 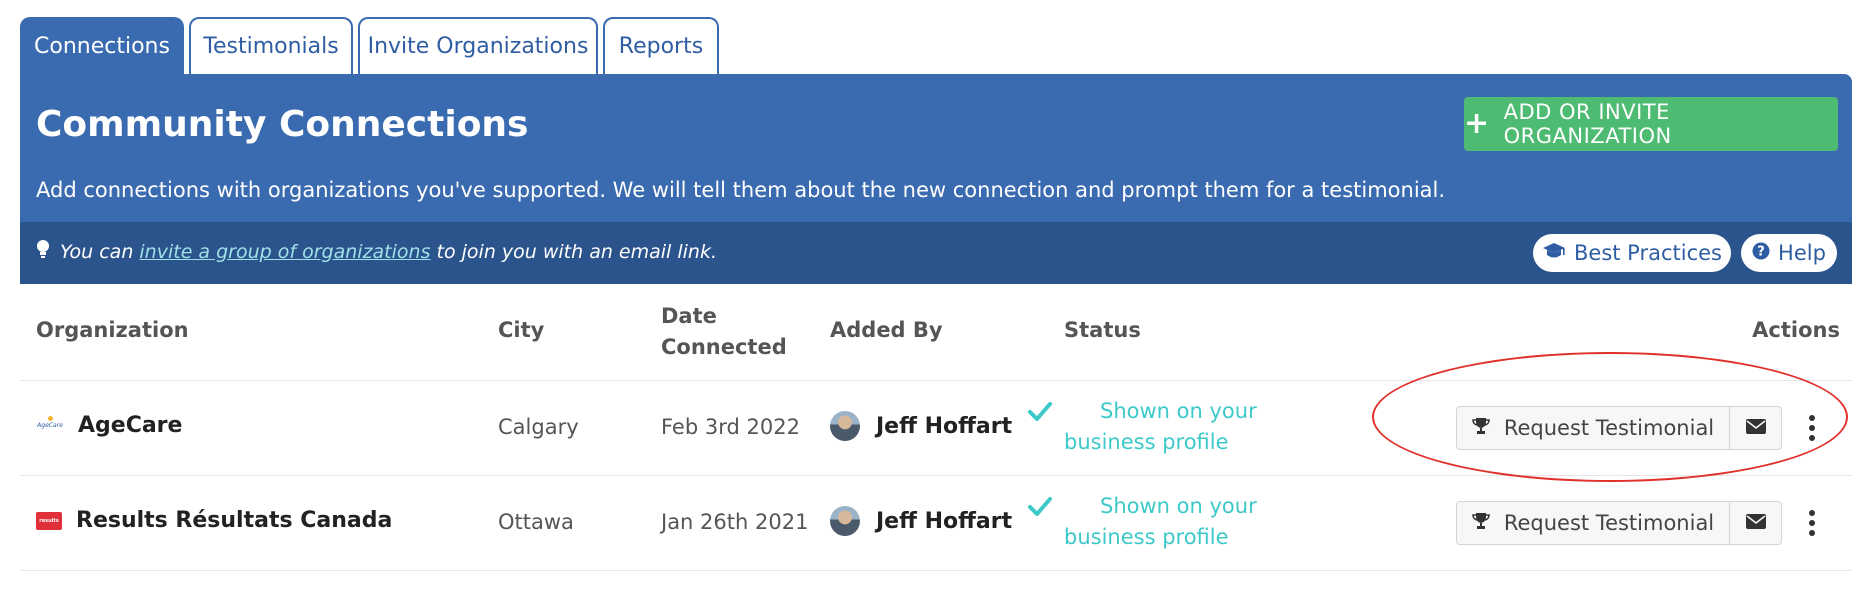 I want to click on date-cell: Feb 3rd 2022, so click(x=730, y=427).